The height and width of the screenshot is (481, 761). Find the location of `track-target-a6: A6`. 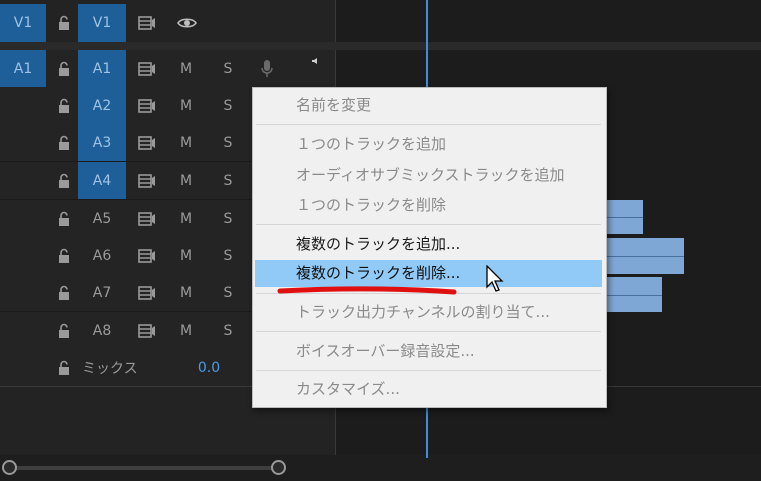

track-target-a6: A6 is located at coordinates (102, 255).